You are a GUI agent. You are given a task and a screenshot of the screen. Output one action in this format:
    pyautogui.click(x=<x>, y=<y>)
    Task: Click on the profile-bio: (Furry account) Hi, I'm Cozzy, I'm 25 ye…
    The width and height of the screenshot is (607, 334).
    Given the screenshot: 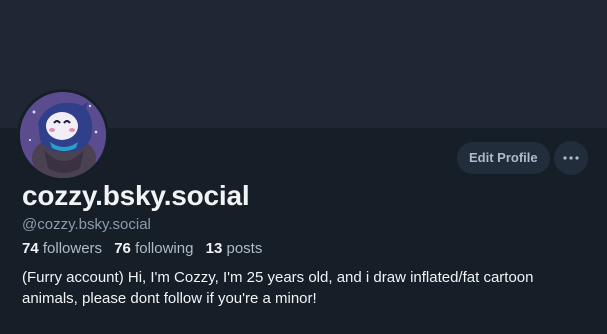 What is the action you would take?
    pyautogui.click(x=278, y=288)
    